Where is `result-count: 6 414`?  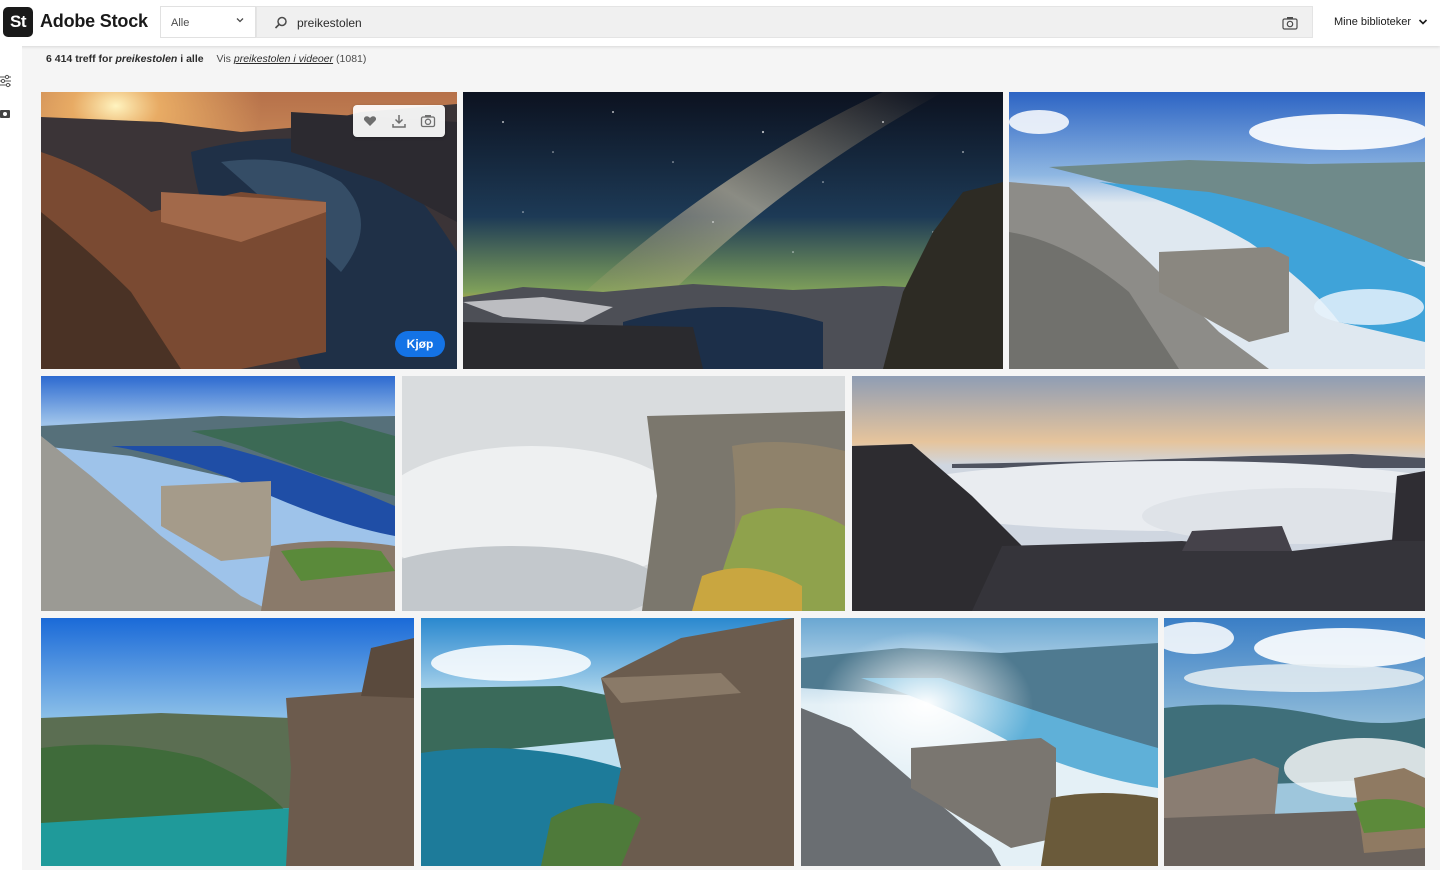 result-count: 6 414 is located at coordinates (59, 59).